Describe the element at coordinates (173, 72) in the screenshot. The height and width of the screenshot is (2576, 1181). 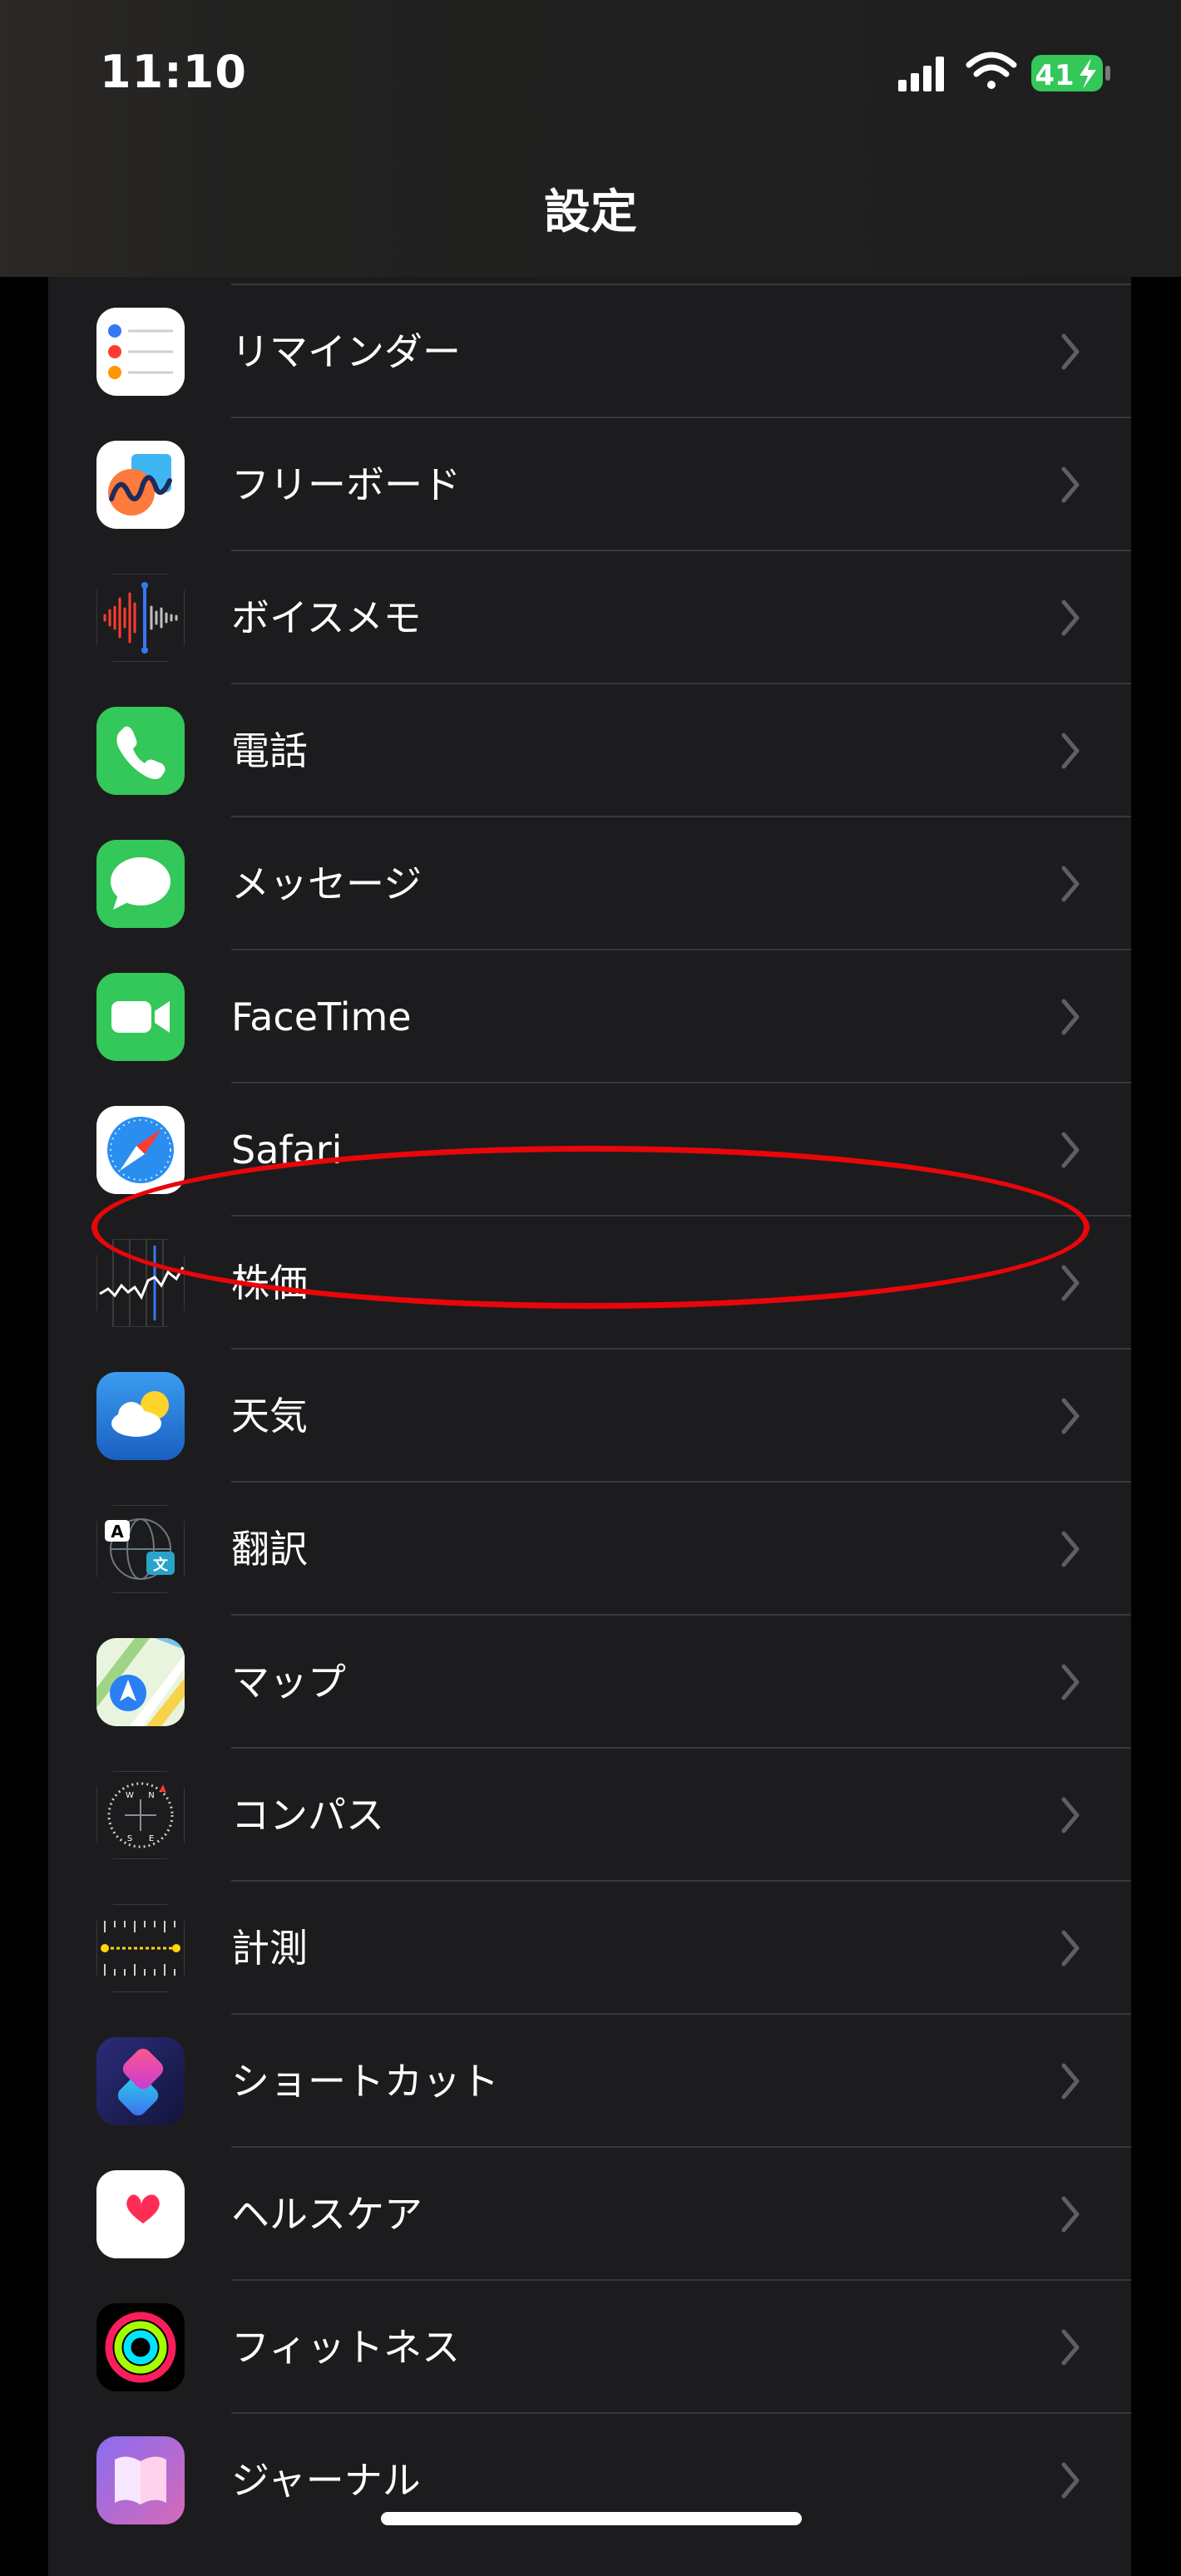
I see `status-time: 11:10` at that location.